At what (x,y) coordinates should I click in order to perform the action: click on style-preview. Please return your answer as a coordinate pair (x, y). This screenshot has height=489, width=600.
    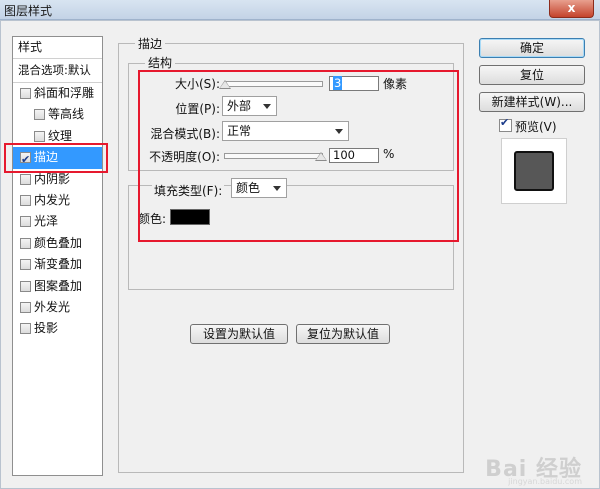
    Looking at the image, I should click on (534, 171).